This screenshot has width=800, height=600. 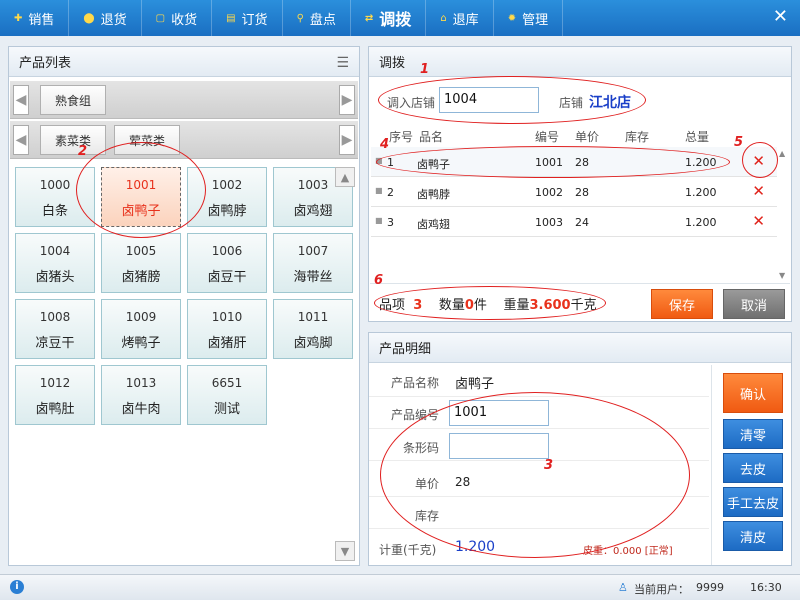 What do you see at coordinates (753, 468) in the screenshot?
I see `tare-button: 去皮` at bounding box center [753, 468].